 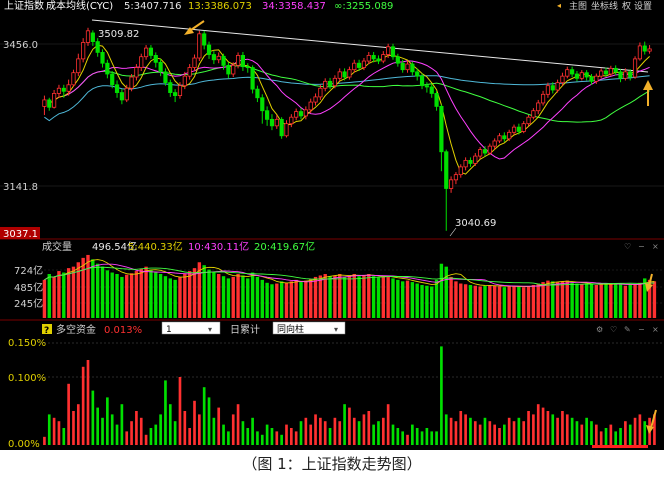 I want to click on rights-button: 权, so click(x=626, y=6).